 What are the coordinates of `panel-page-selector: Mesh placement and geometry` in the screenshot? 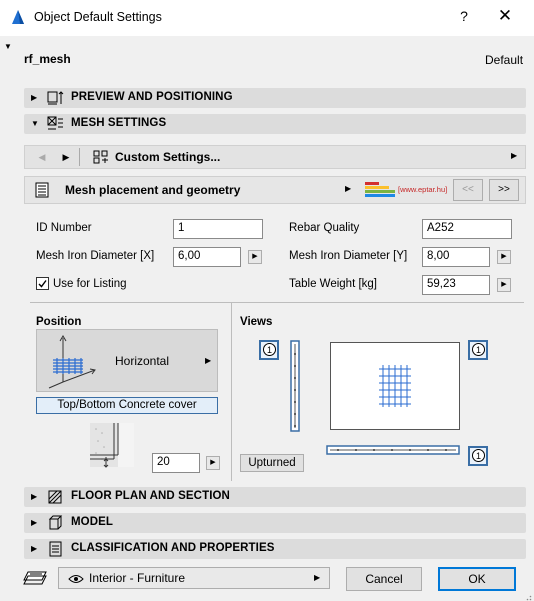 It's located at (152, 190).